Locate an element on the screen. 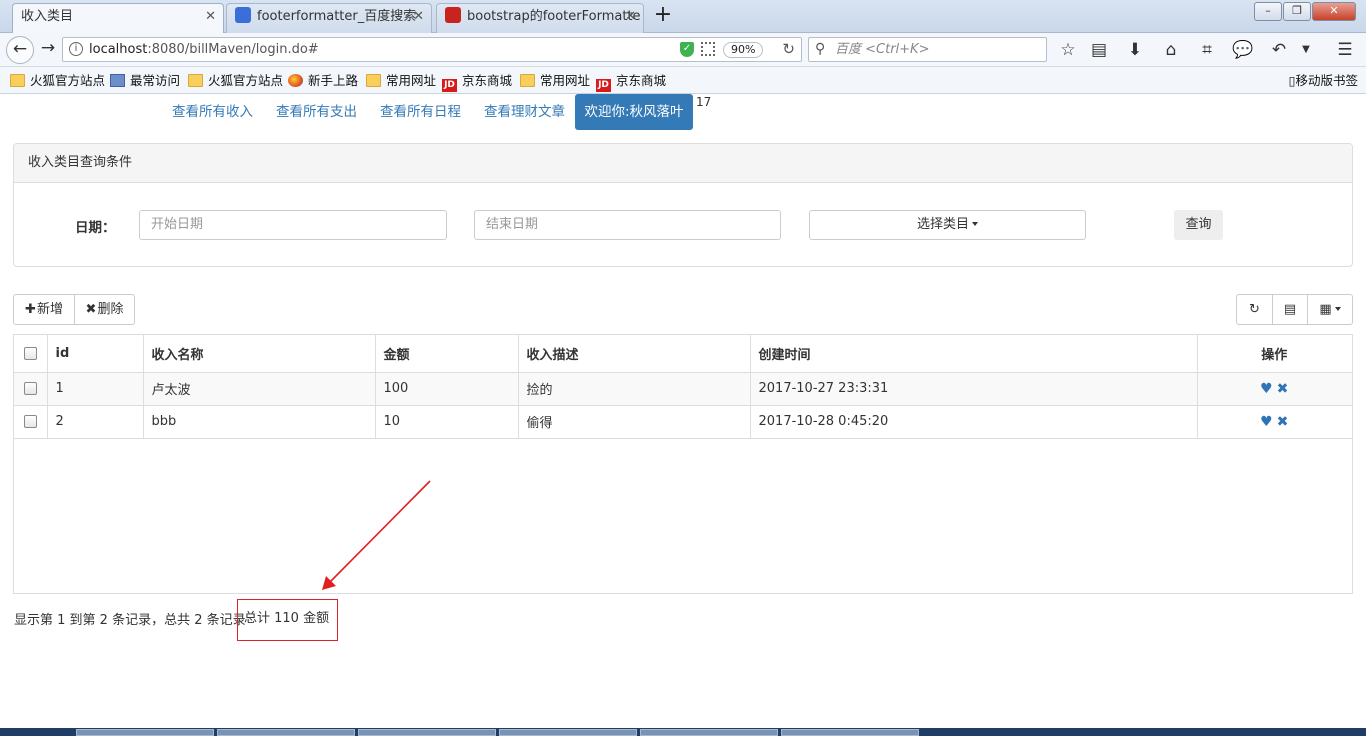 Image resolution: width=1366 pixels, height=736 pixels. query-button: 查询 is located at coordinates (1198, 225).